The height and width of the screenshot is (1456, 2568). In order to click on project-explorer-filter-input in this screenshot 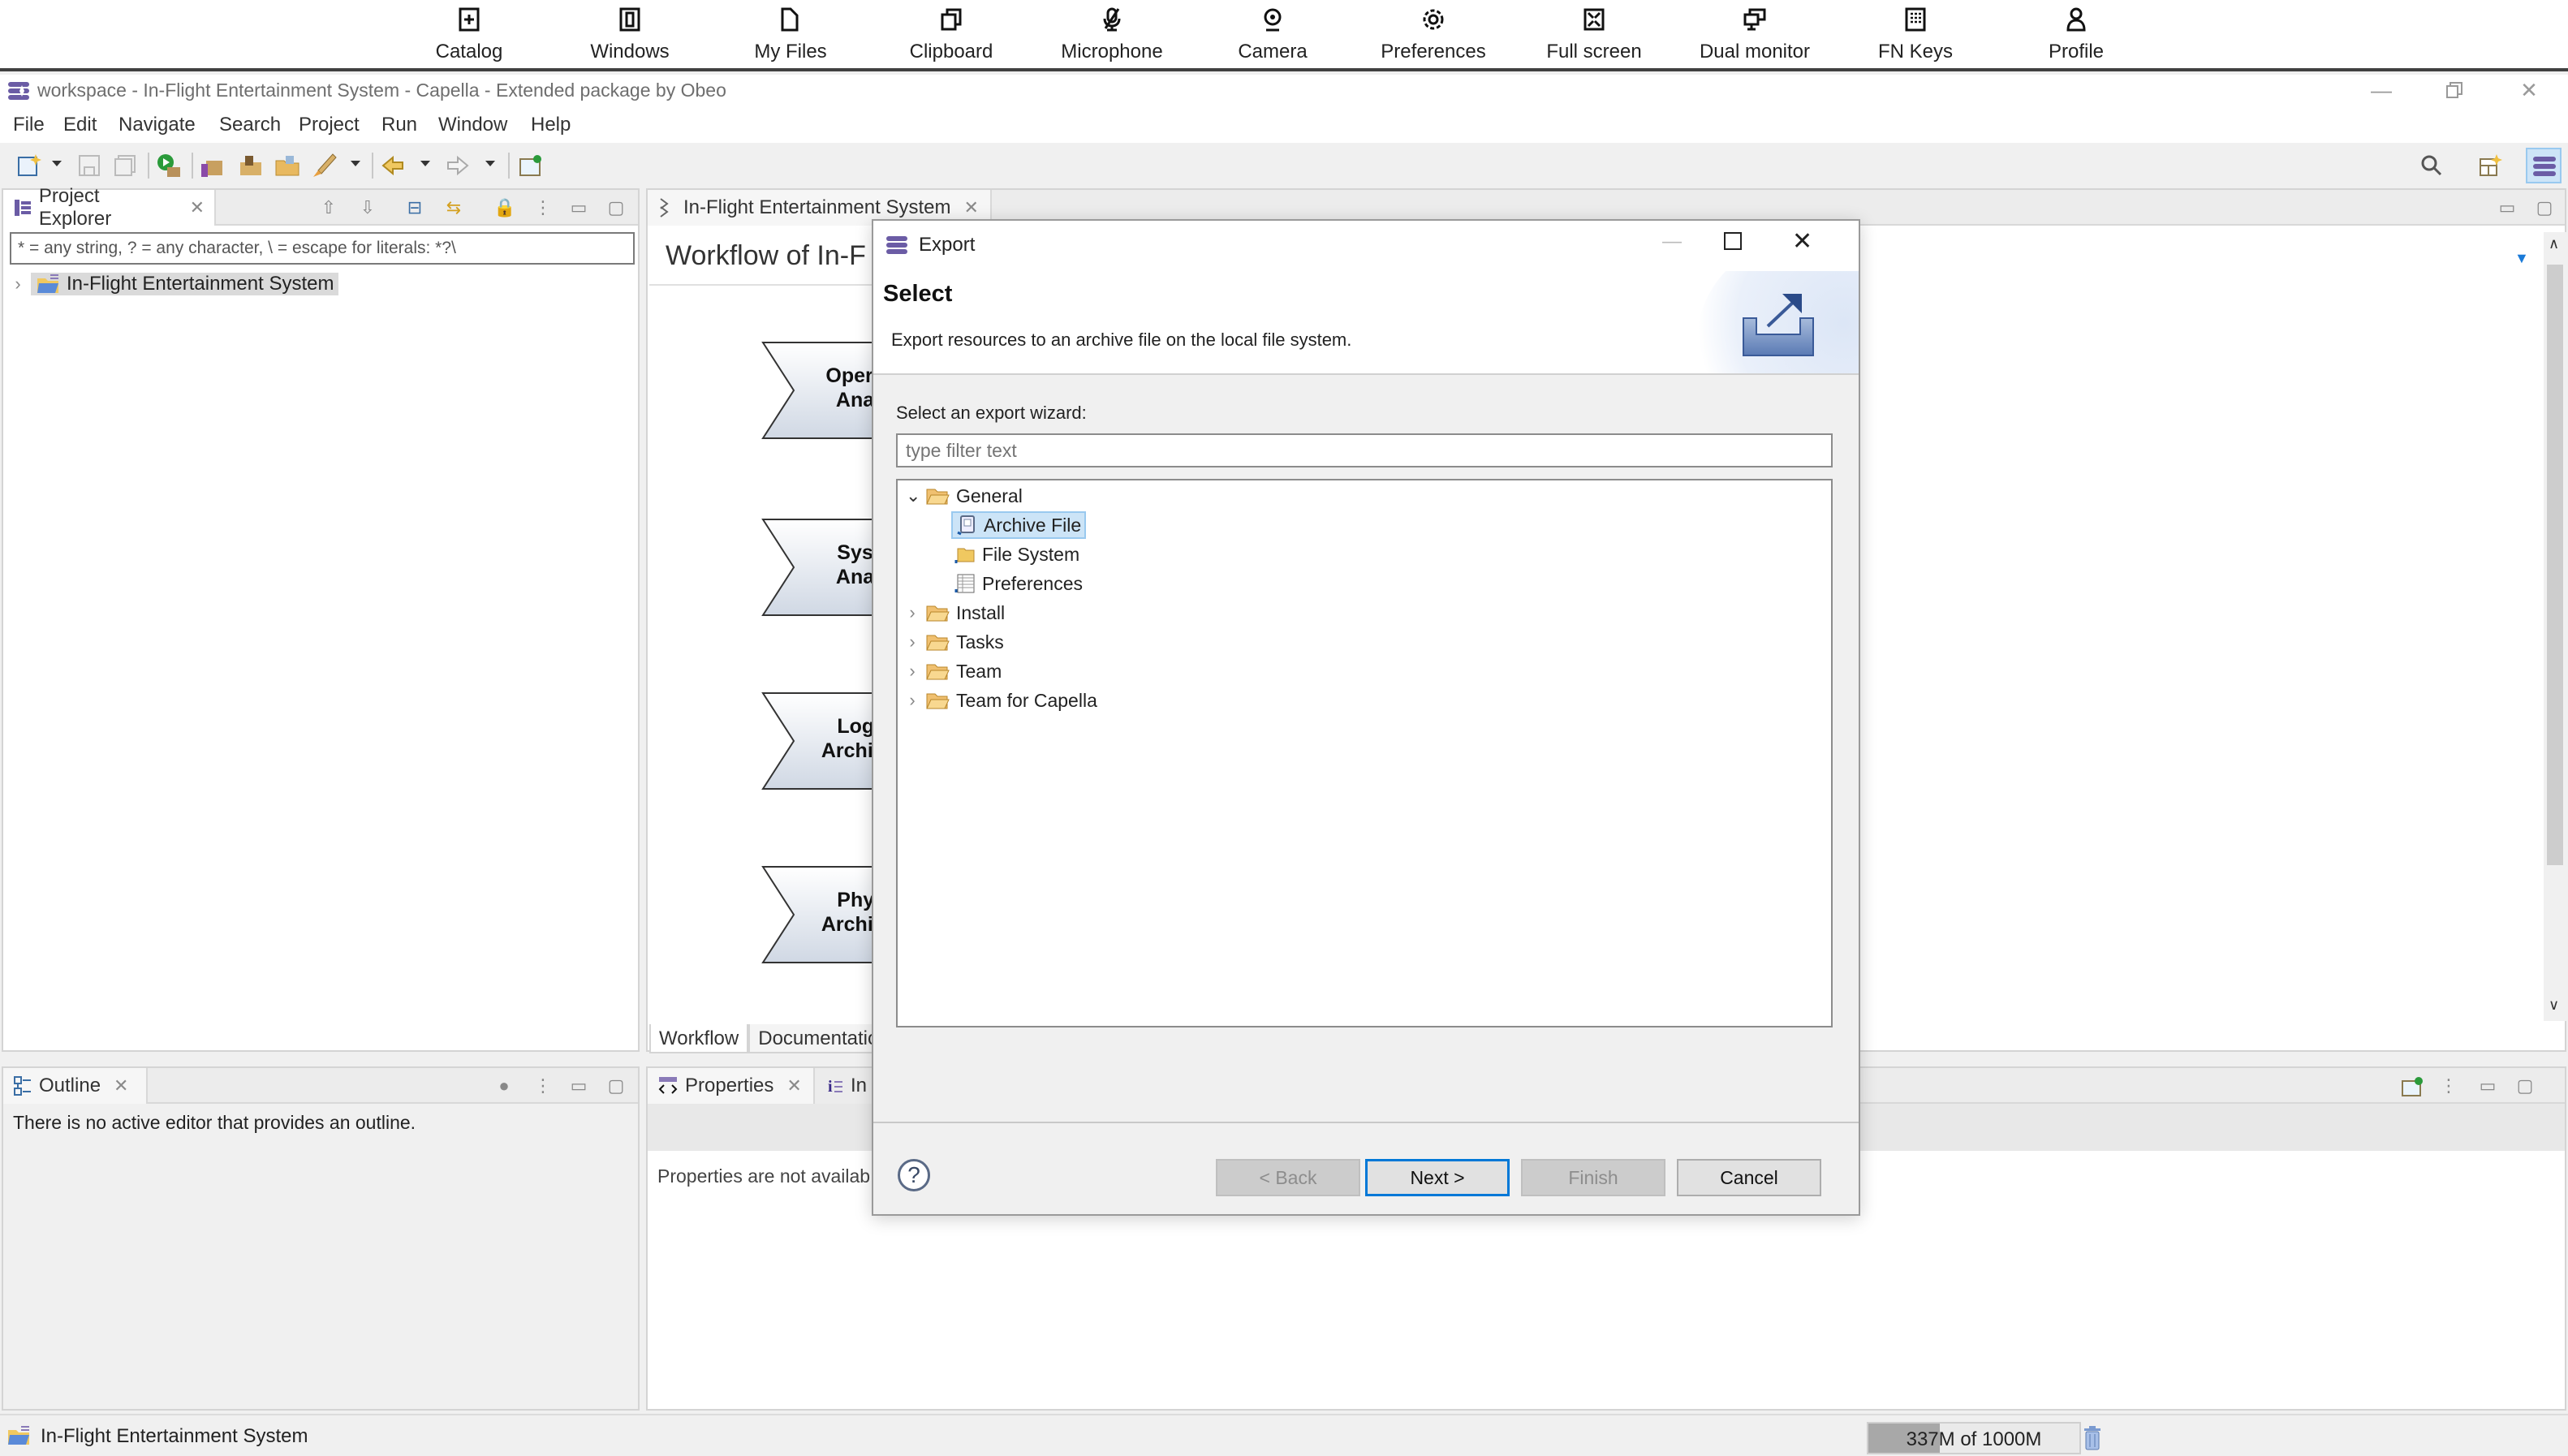, I will do `click(322, 249)`.